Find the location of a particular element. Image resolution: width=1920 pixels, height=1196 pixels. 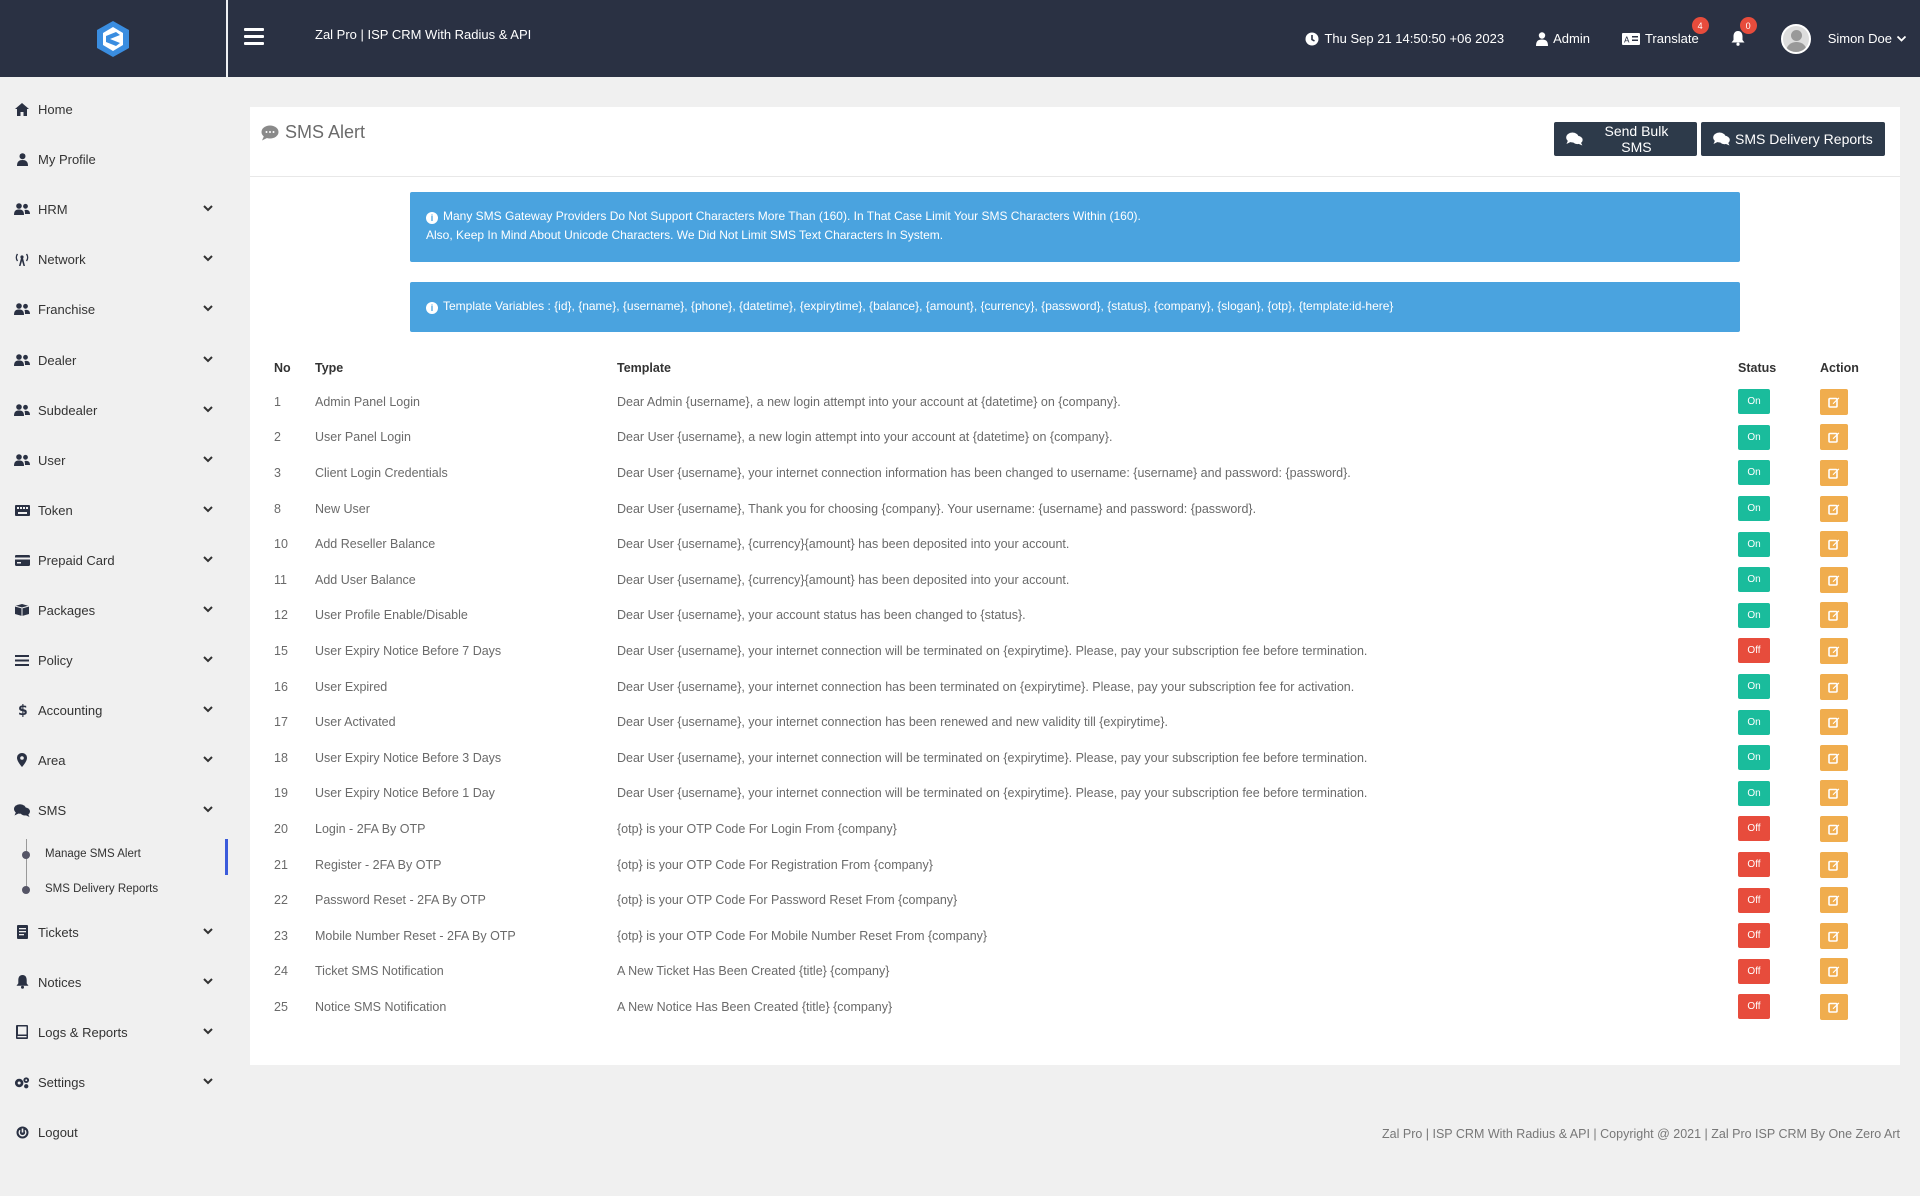

sidebar-item-label: My Profile is located at coordinates (67, 159).